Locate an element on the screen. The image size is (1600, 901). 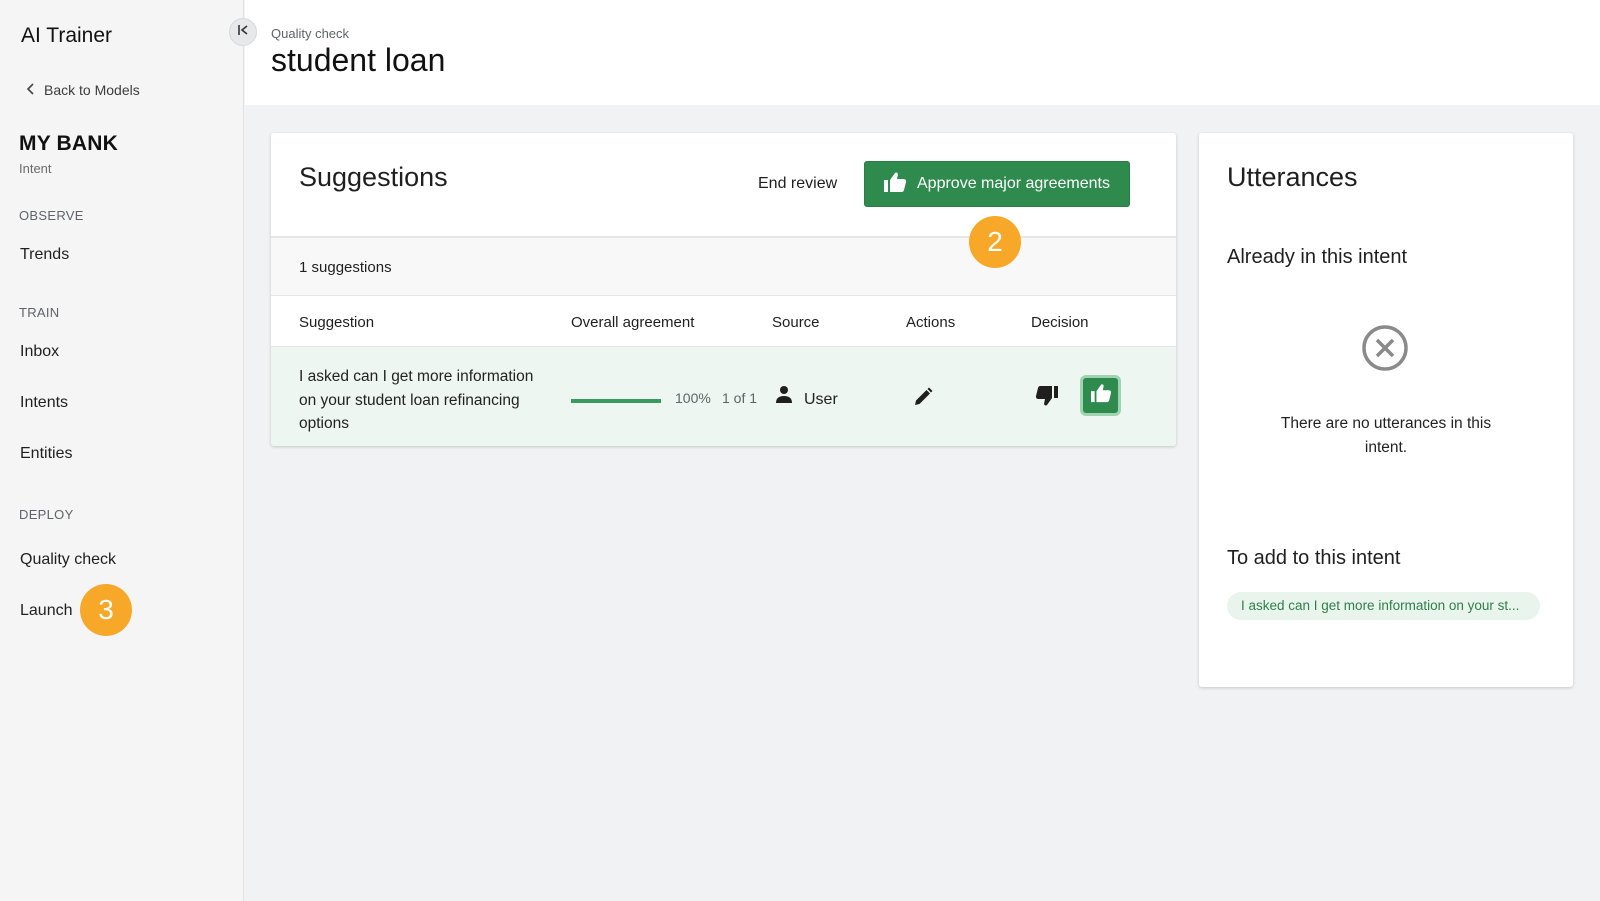
sidebar-item-trends: Trends is located at coordinates (44, 255).